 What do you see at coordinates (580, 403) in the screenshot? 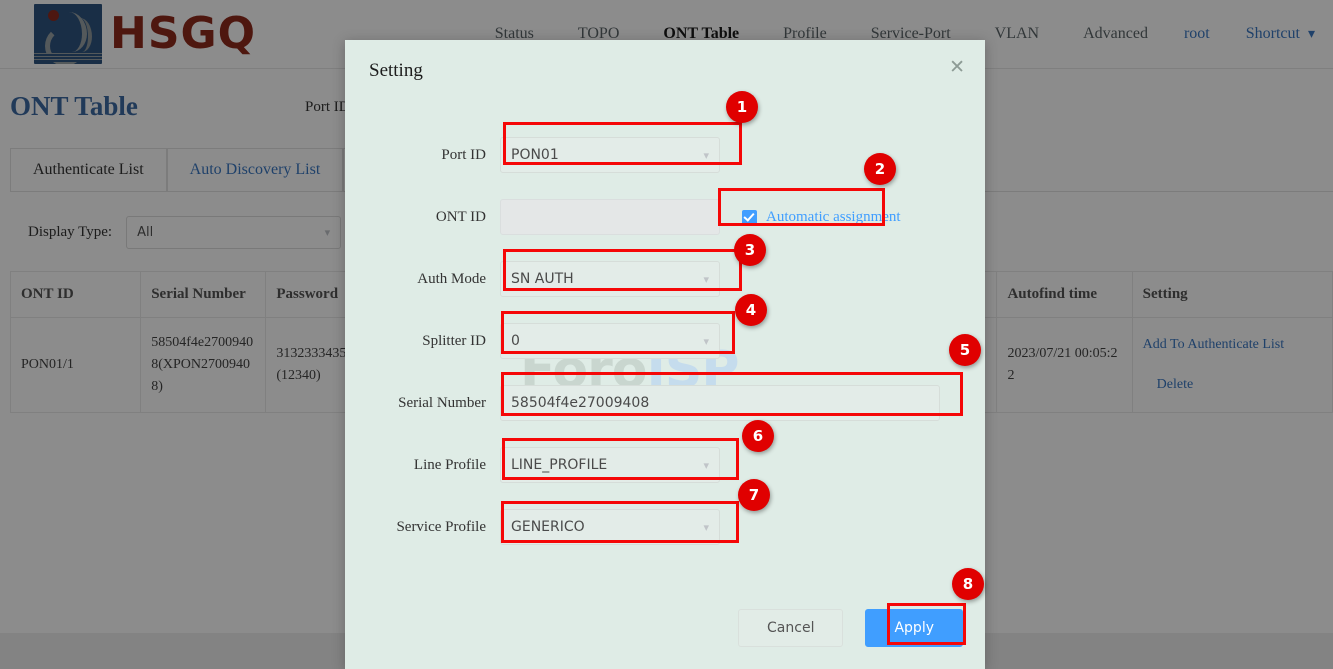
I see `serial-number-value: 58504f4e27009408` at bounding box center [580, 403].